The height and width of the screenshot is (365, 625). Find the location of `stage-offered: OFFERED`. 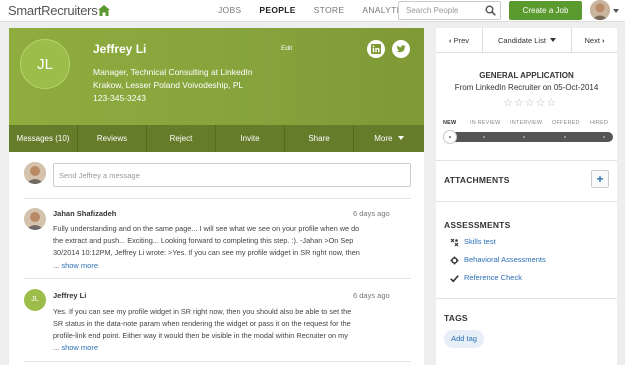

stage-offered: OFFERED is located at coordinates (566, 123).